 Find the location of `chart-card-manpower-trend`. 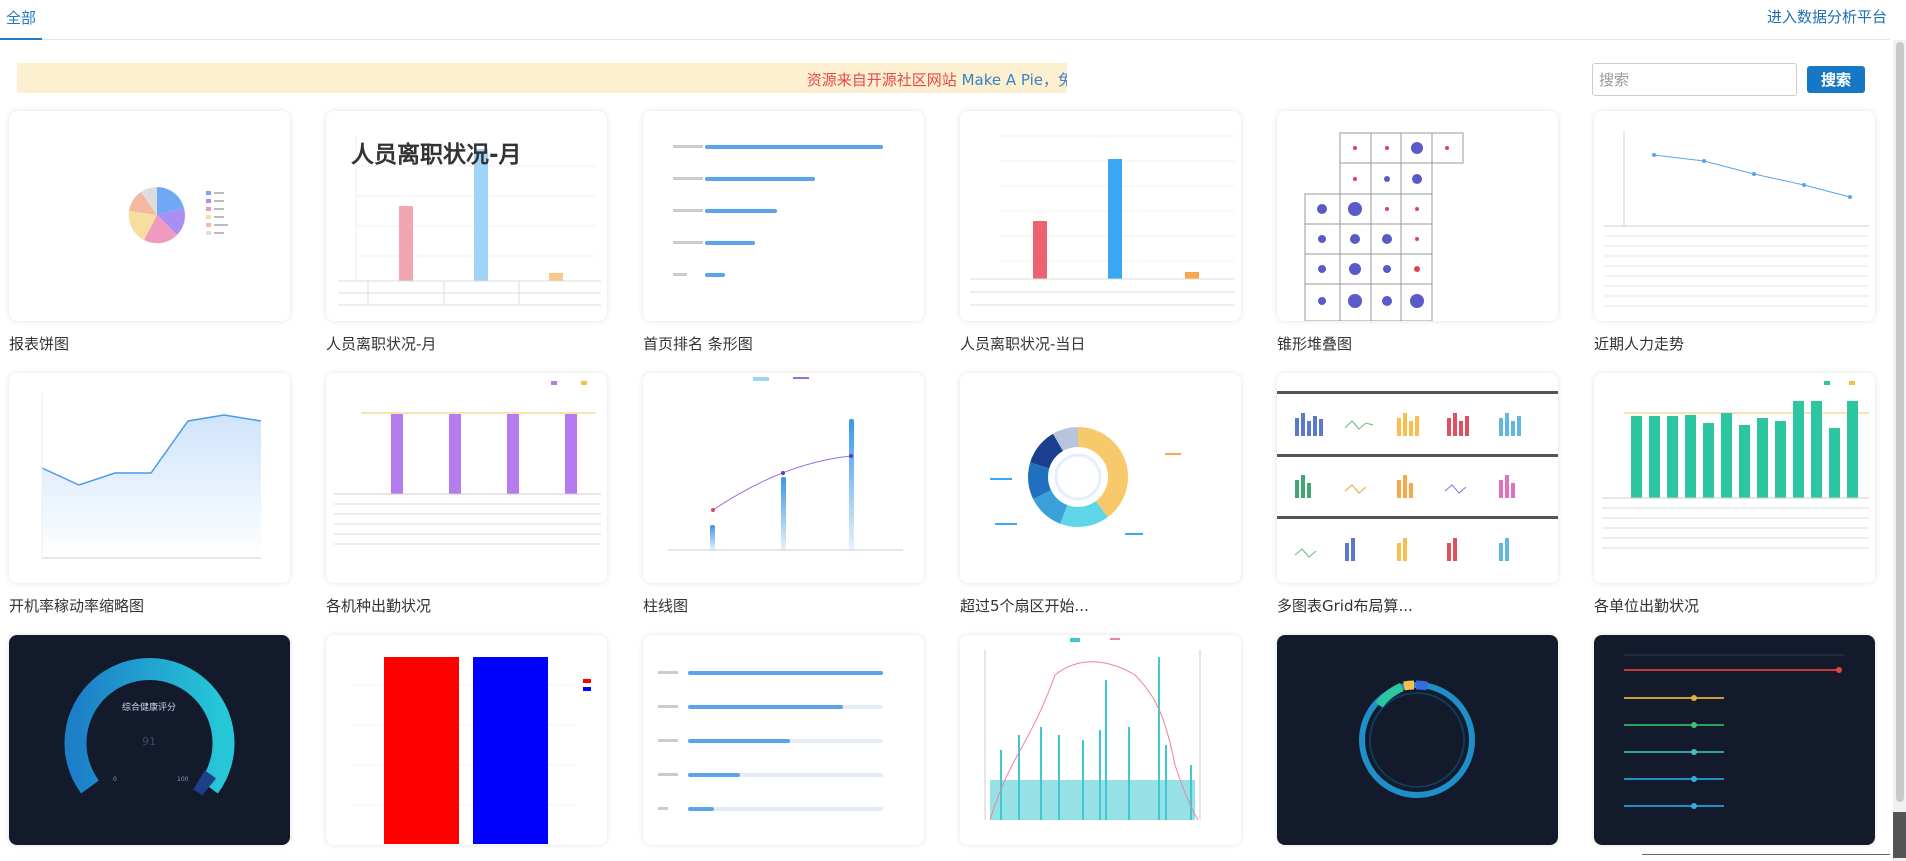

chart-card-manpower-trend is located at coordinates (1734, 216).